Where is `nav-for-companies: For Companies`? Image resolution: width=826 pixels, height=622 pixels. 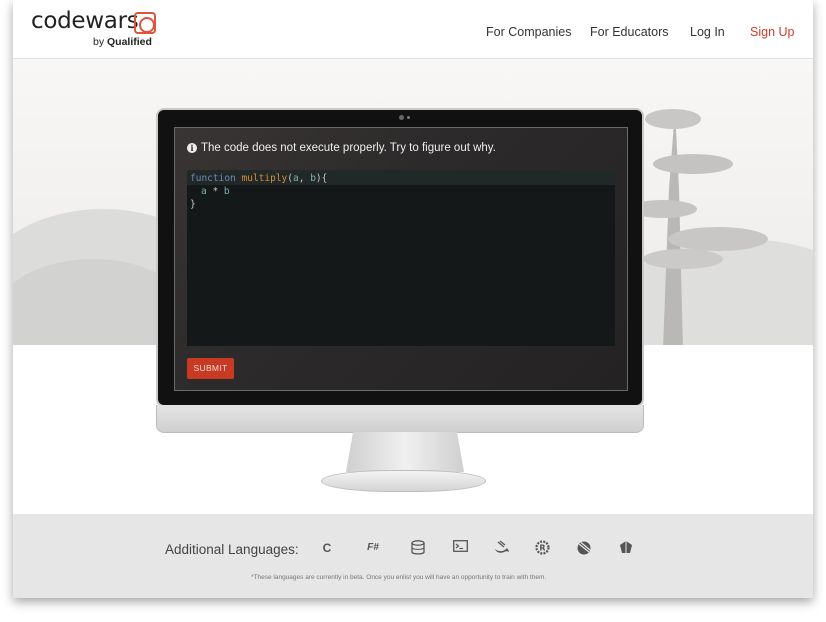 nav-for-companies: For Companies is located at coordinates (528, 32).